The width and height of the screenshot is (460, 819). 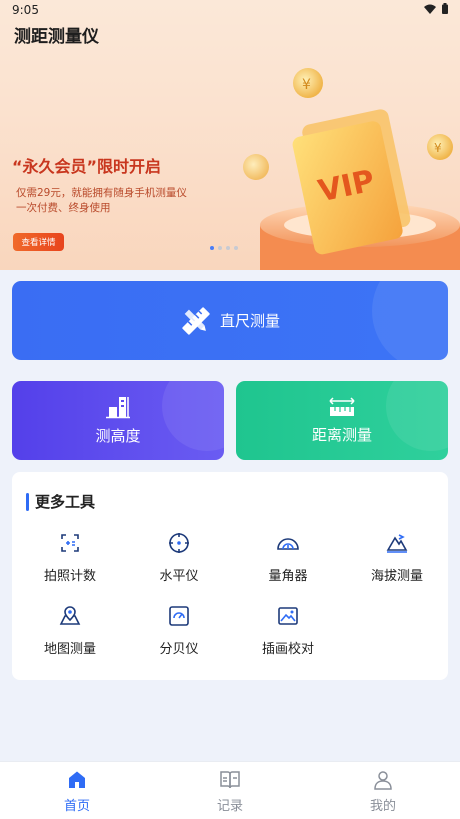 I want to click on carousel-indicator, so click(x=224, y=248).